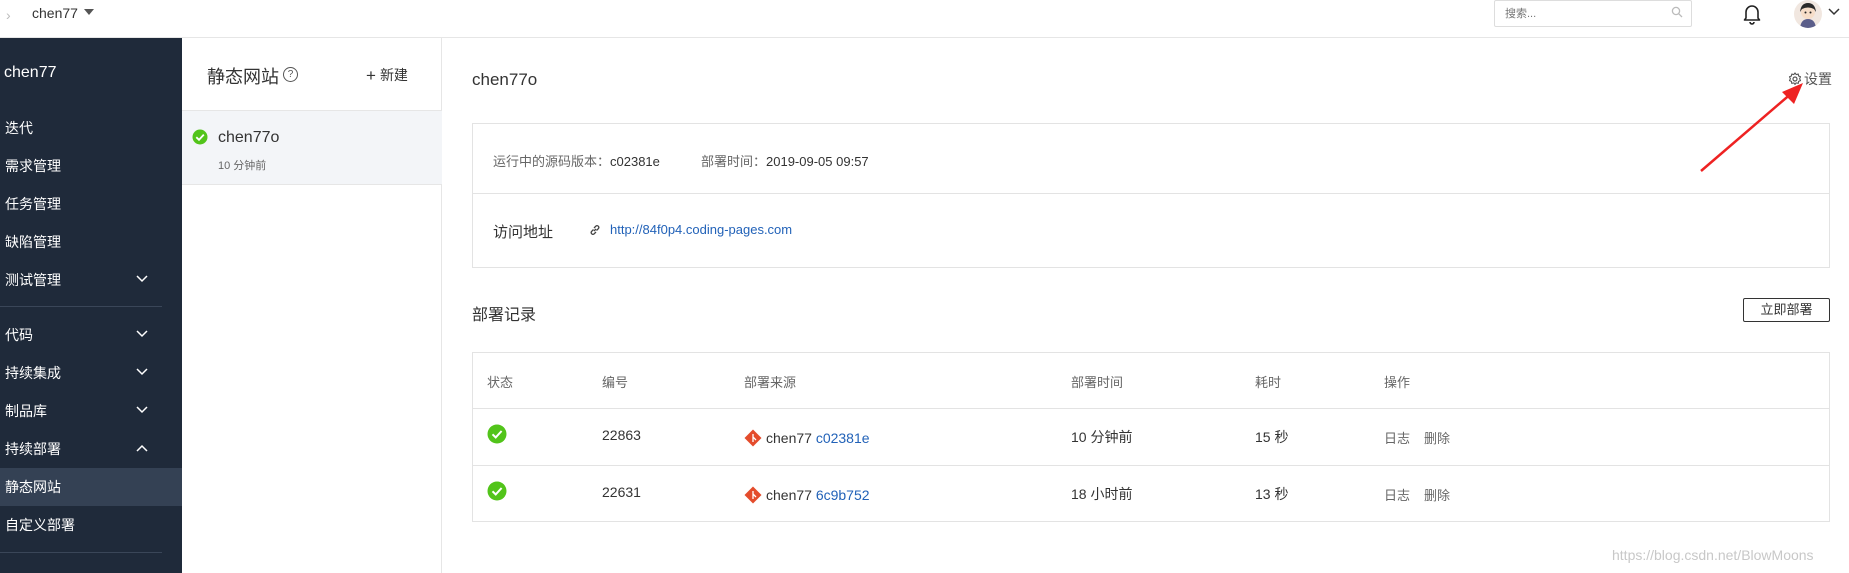  I want to click on deploy-time: 部署时间：2019-09-05 09:57, so click(785, 160).